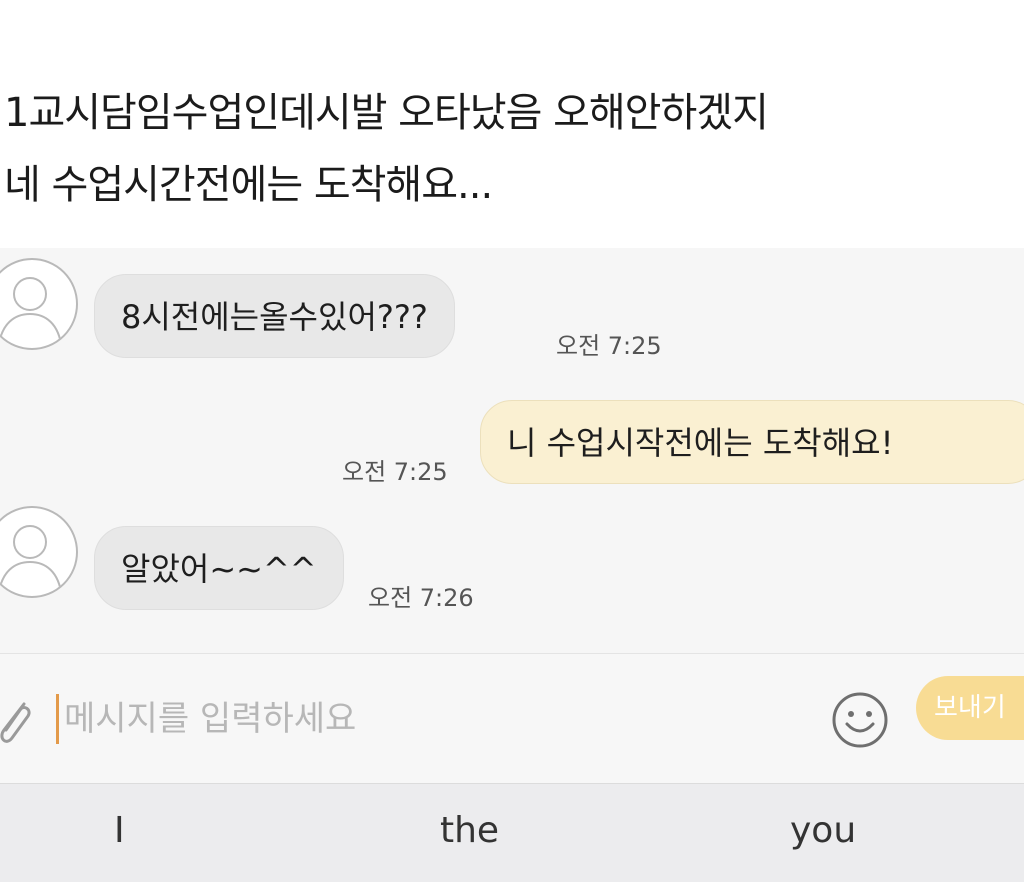 Image resolution: width=1024 pixels, height=882 pixels. Describe the element at coordinates (210, 719) in the screenshot. I see `message-input-placeholder: 메시지를 입력하세요` at that location.